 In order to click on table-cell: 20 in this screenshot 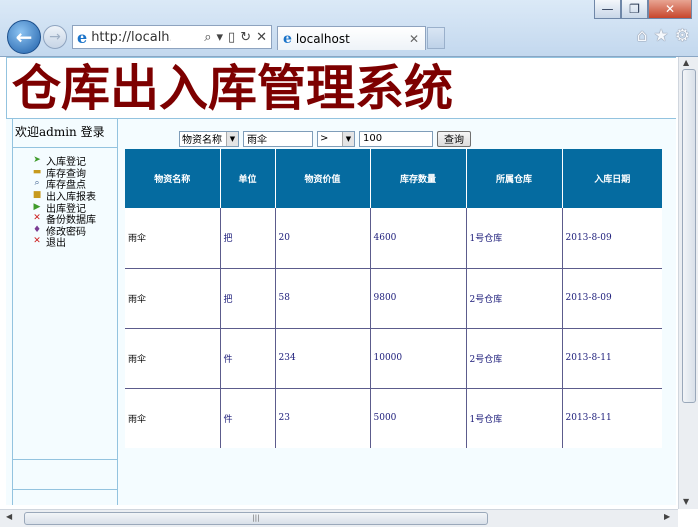, I will do `click(323, 238)`.